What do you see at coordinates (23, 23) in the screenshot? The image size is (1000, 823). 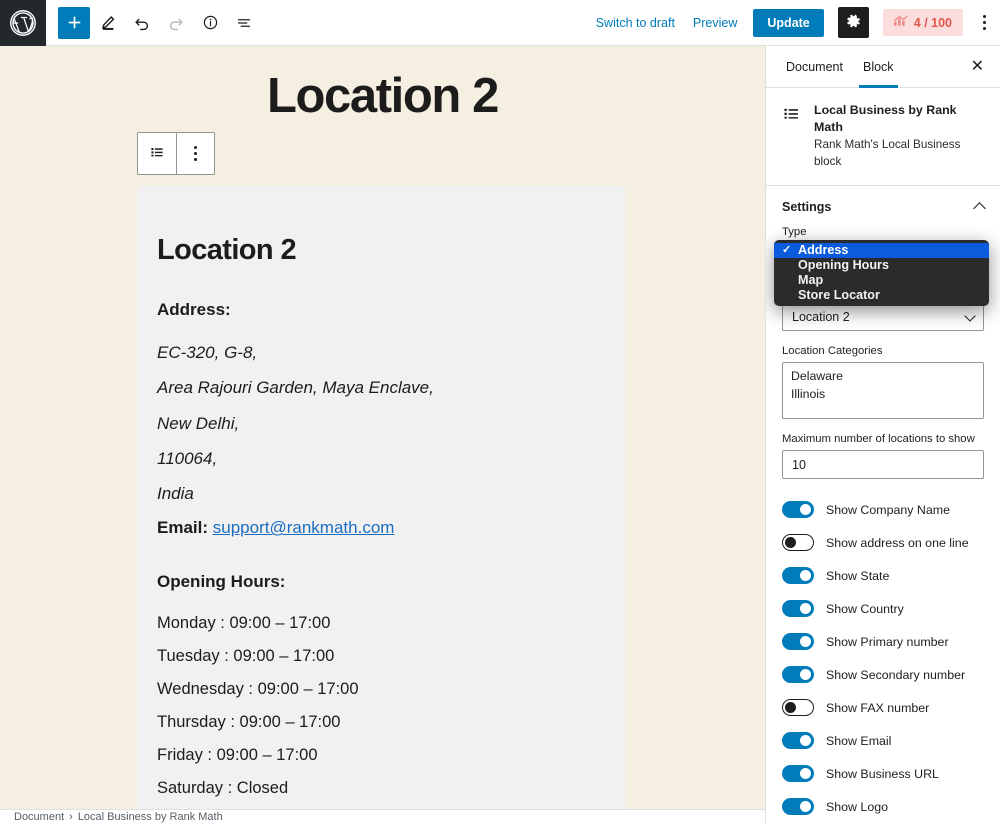 I see `wordpress-logo-icon` at bounding box center [23, 23].